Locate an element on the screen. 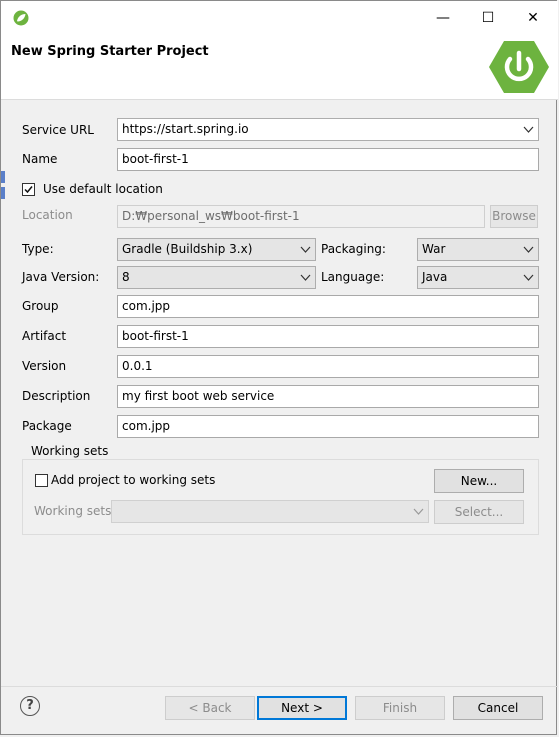 This screenshot has width=559, height=737. group-input: com.jpp is located at coordinates (328, 306).